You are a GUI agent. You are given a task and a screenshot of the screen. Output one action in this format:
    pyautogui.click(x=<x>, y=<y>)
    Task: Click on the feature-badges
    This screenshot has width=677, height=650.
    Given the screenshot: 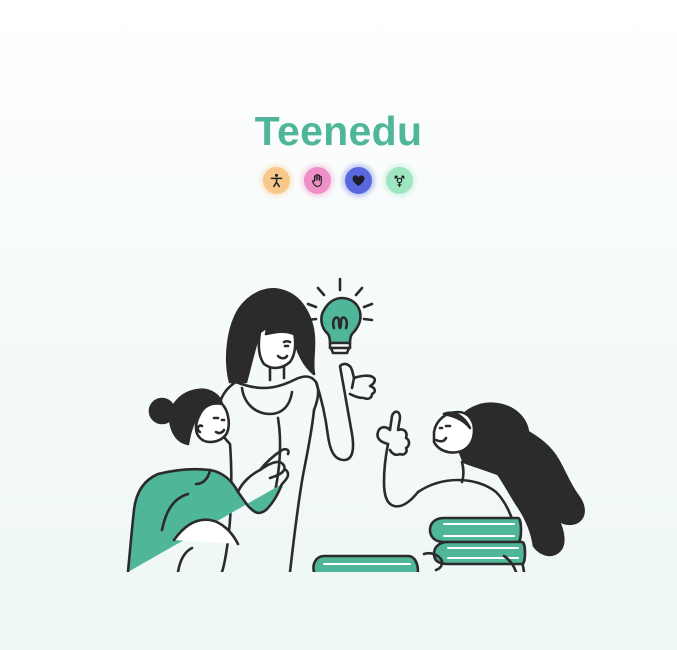 What is the action you would take?
    pyautogui.click(x=338, y=180)
    